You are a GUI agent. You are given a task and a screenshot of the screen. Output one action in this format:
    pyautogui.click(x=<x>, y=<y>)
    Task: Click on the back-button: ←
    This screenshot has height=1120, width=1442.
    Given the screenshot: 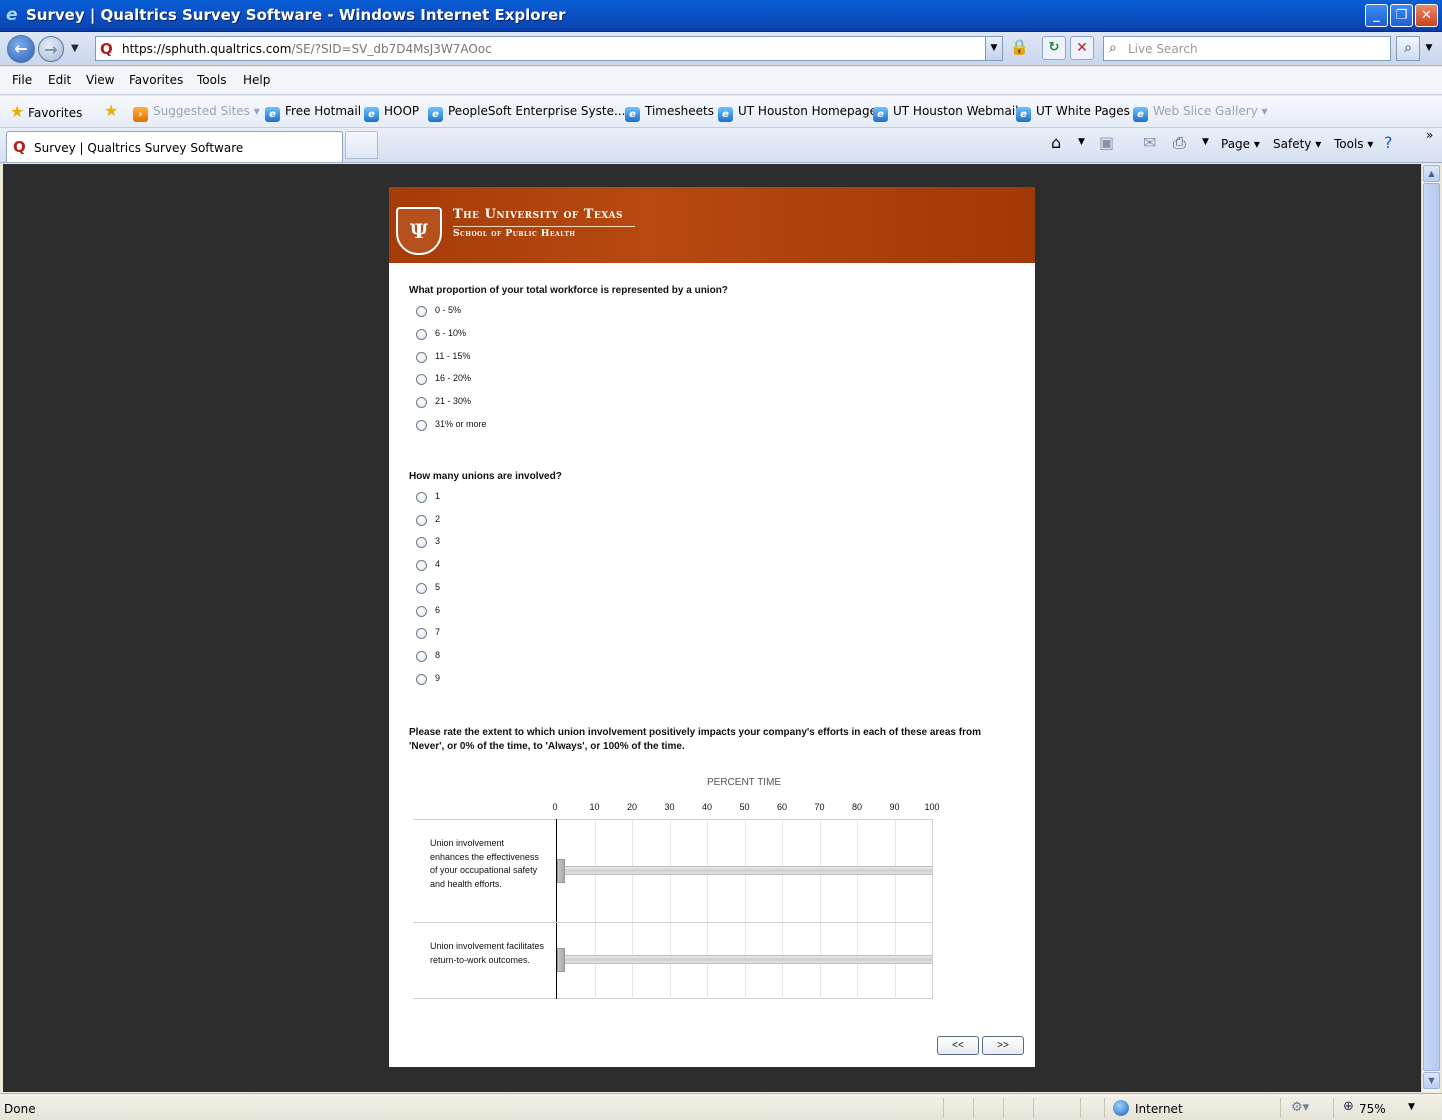 What is the action you would take?
    pyautogui.click(x=21, y=49)
    